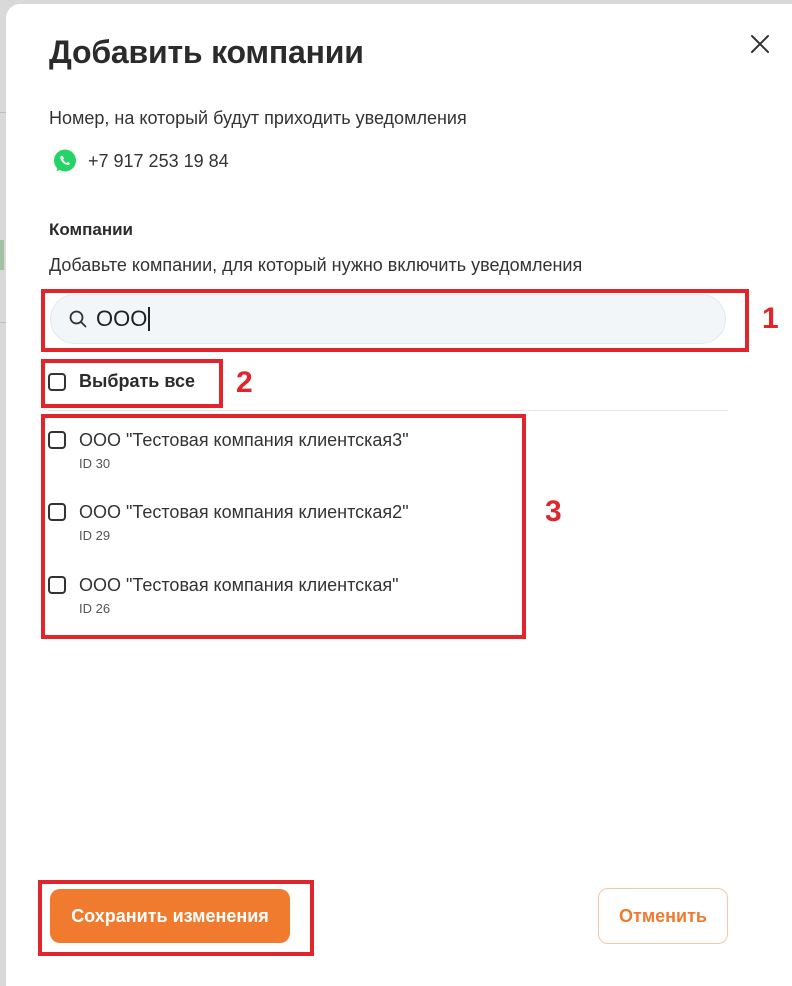 The image size is (792, 986). What do you see at coordinates (170, 916) in the screenshot?
I see `save-changes-button: Сохранить изменения` at bounding box center [170, 916].